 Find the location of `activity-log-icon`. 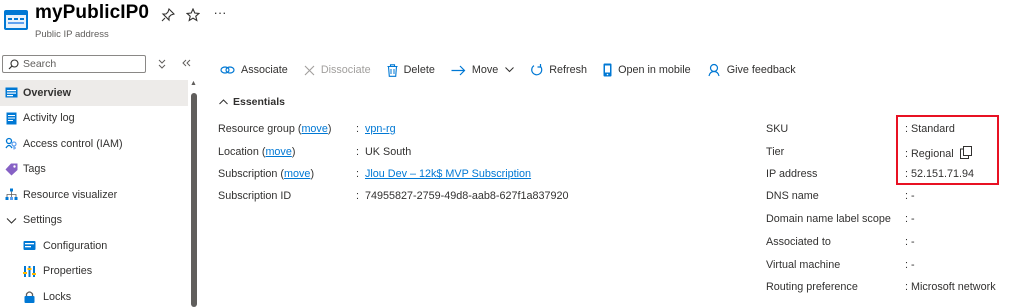

activity-log-icon is located at coordinates (11, 118).